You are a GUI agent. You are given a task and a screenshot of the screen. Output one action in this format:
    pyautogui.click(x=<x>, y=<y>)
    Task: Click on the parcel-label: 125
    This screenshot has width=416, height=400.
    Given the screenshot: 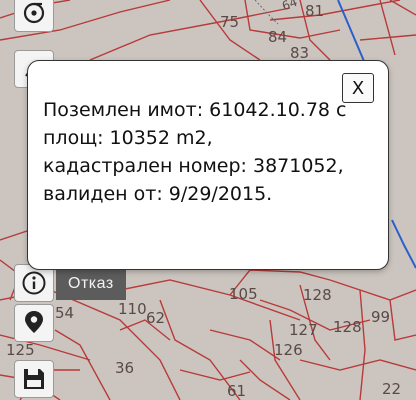 What is the action you would take?
    pyautogui.click(x=20, y=350)
    